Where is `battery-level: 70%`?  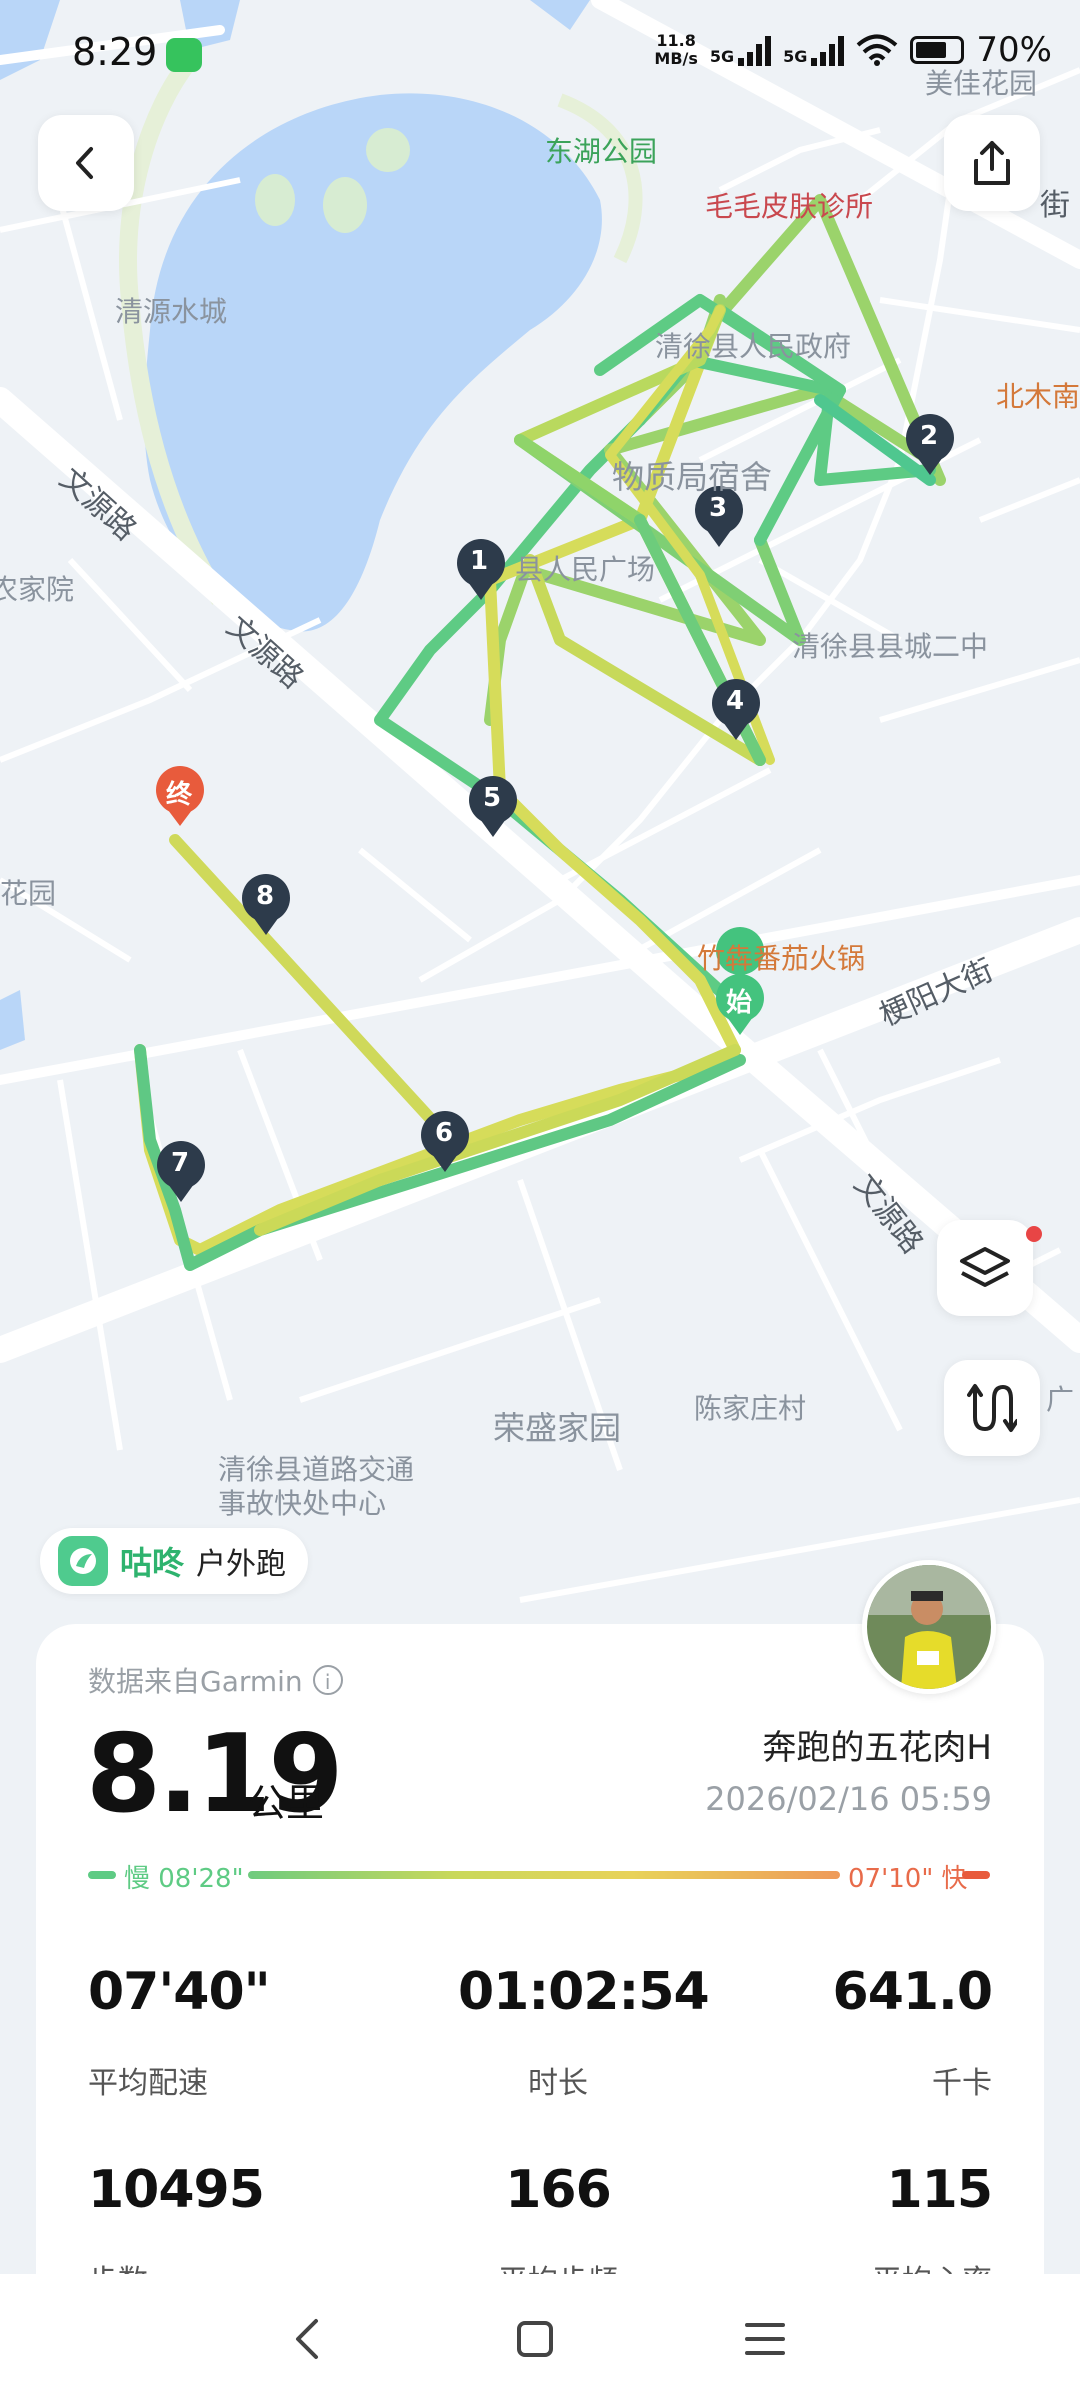 battery-level: 70% is located at coordinates (1014, 50).